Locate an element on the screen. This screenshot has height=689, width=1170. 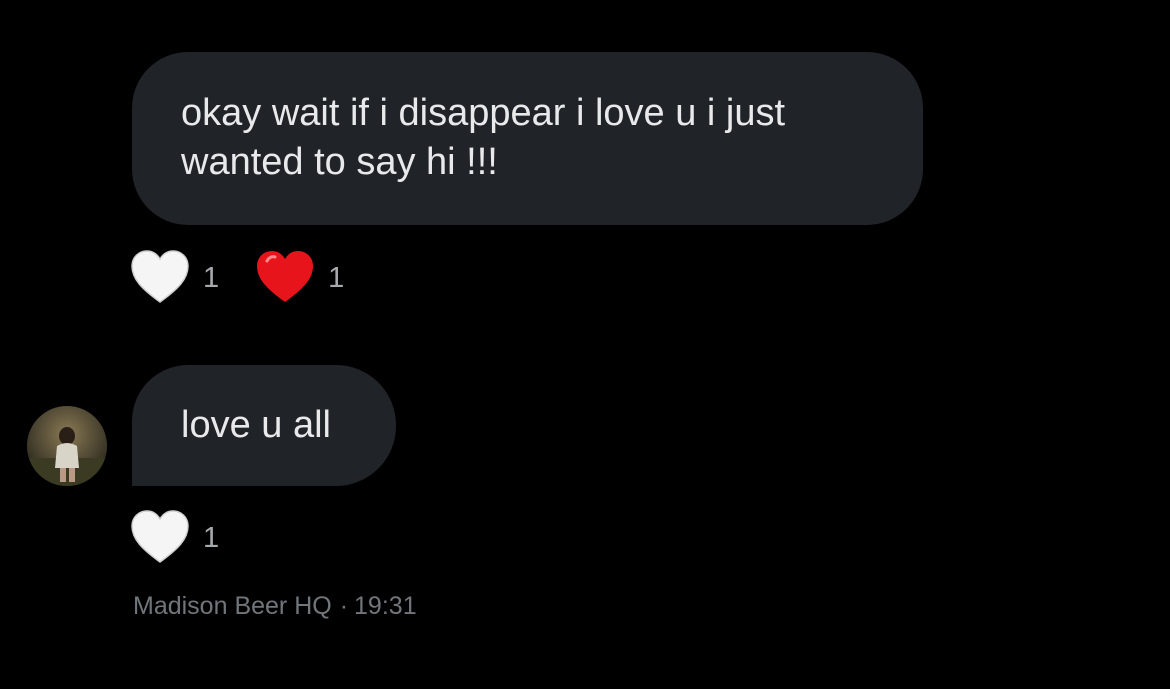
message-timestamp: 19:31 is located at coordinates (385, 606).